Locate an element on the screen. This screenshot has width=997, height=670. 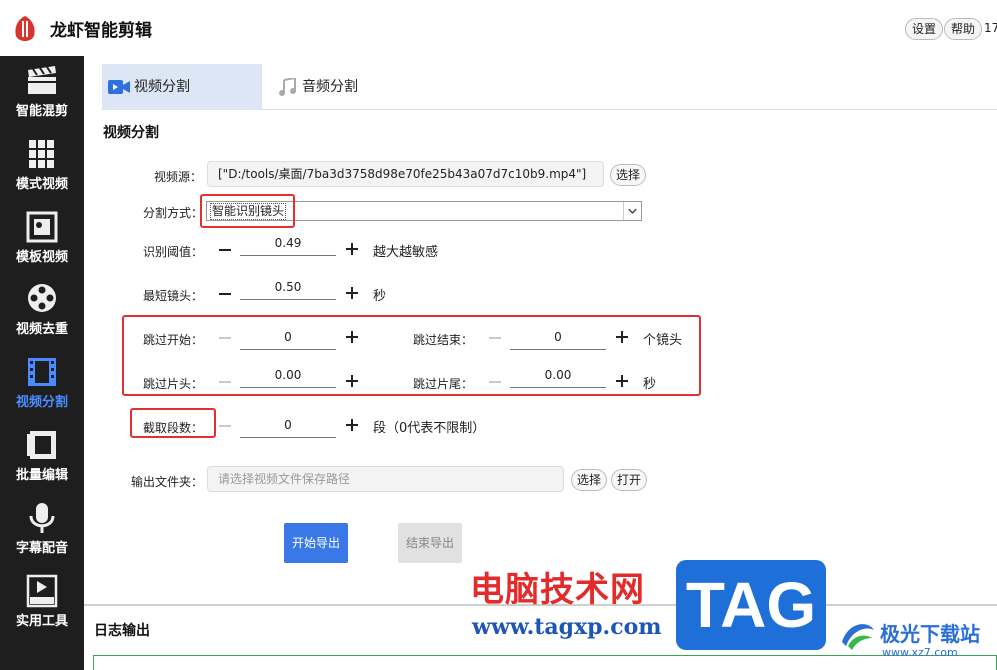
header-extra-text: 17 is located at coordinates (990, 28).